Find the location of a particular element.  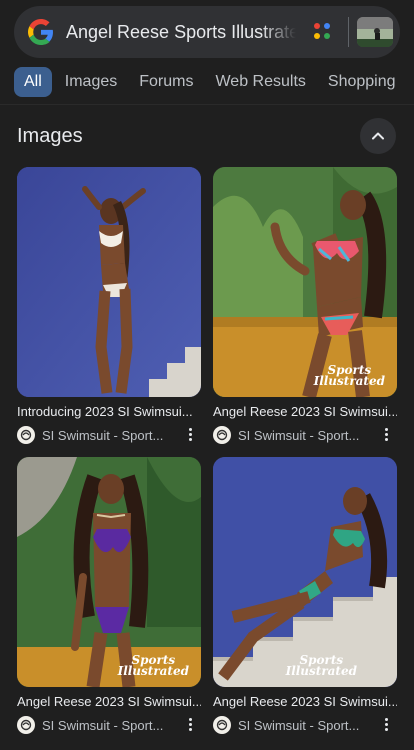

tab-images: Images is located at coordinates (91, 82).